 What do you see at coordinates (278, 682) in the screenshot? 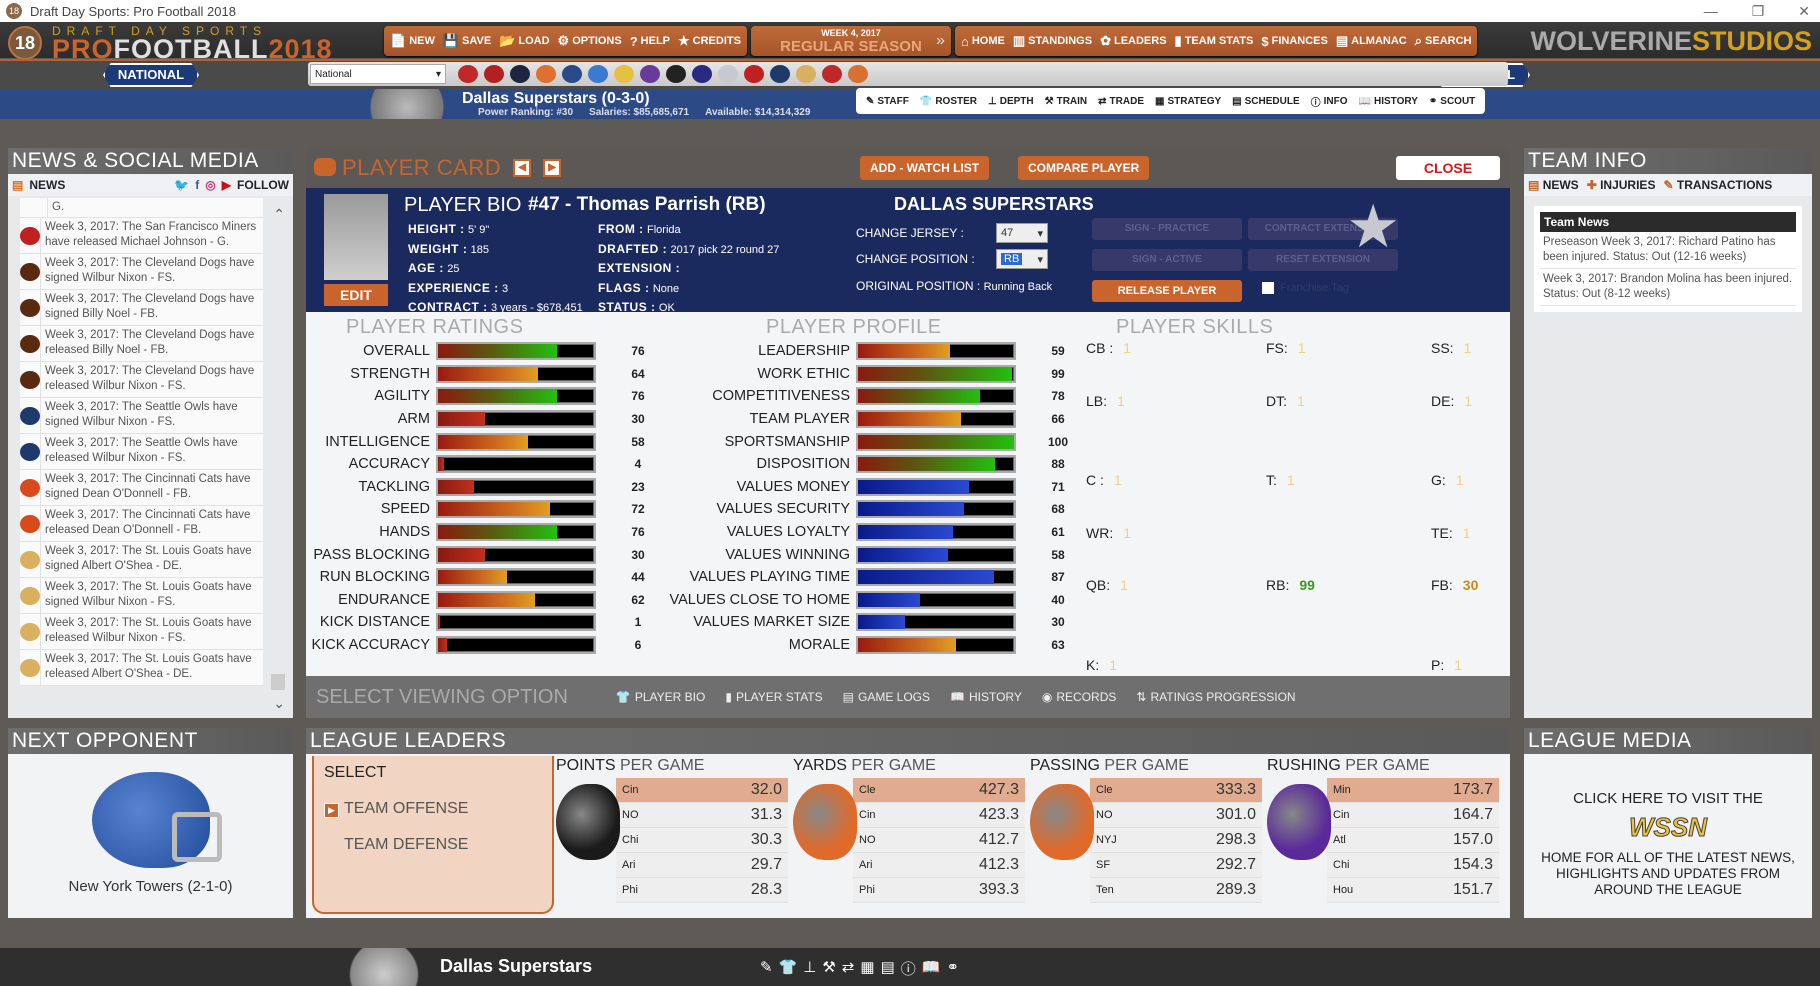
I see `scrollbar-thumb` at bounding box center [278, 682].